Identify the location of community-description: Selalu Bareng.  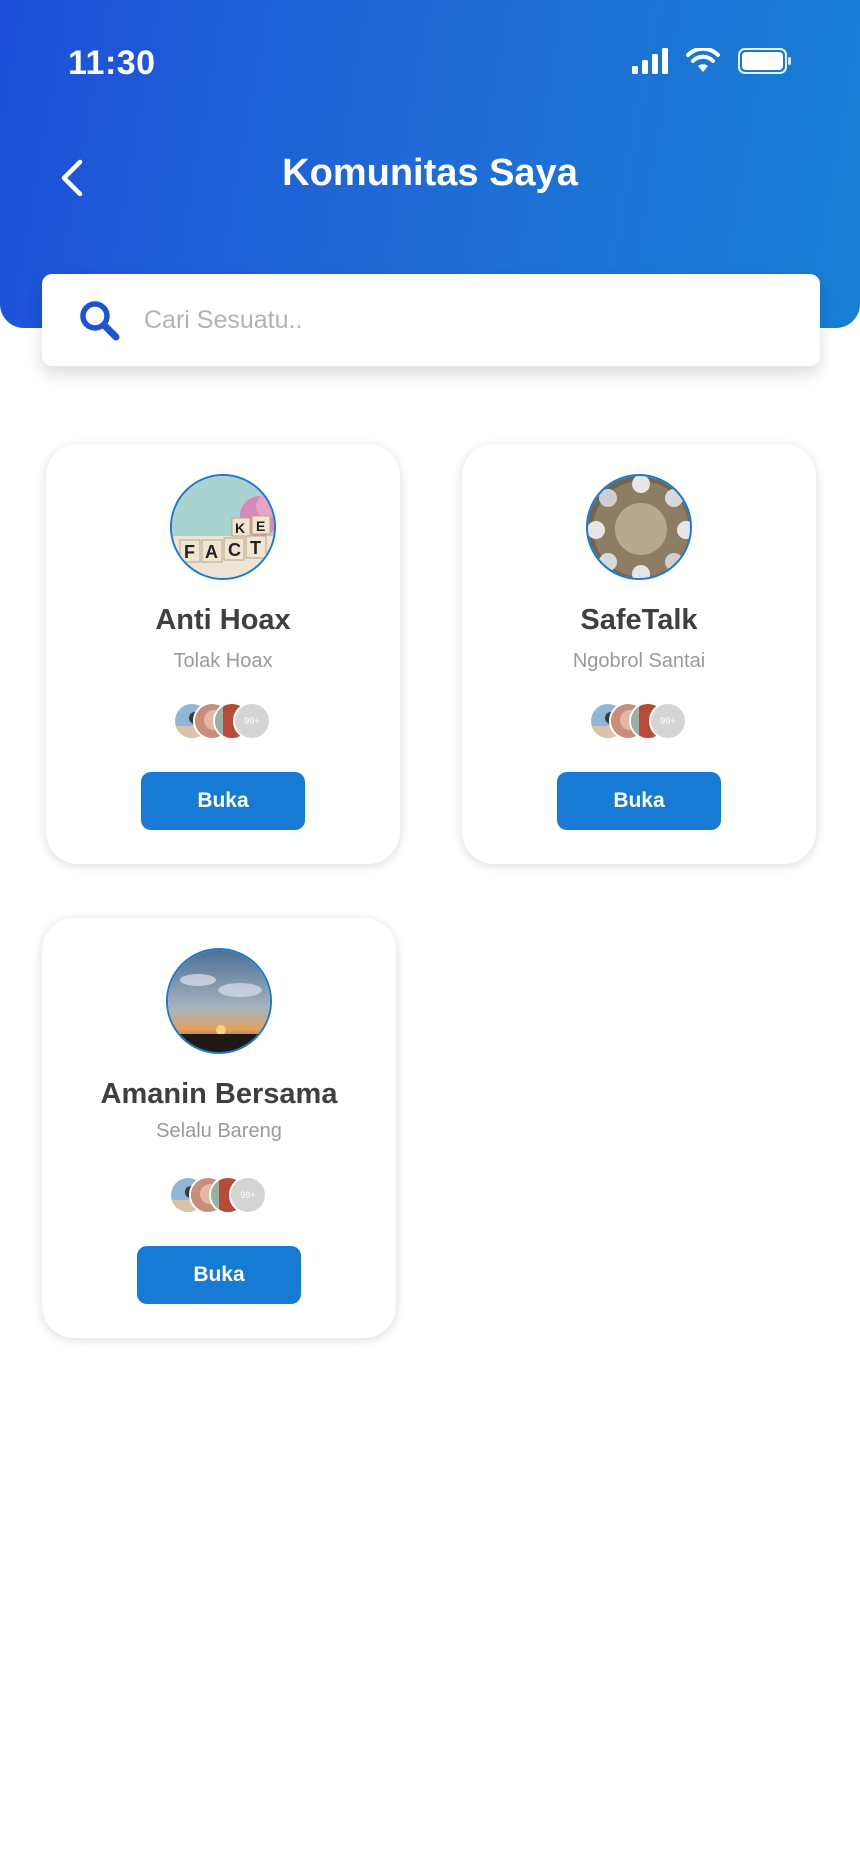
(219, 1131).